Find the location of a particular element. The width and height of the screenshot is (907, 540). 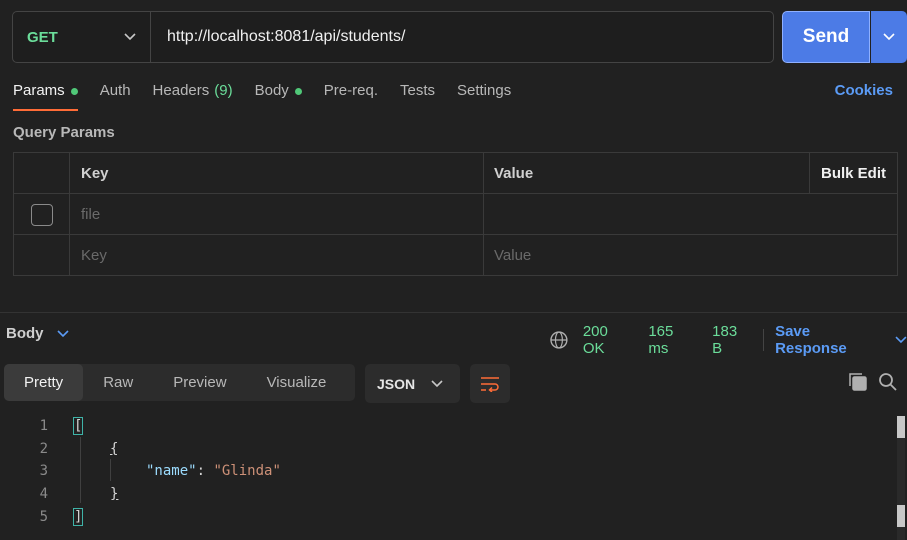

response-body-dropdown: Body is located at coordinates (37, 333).